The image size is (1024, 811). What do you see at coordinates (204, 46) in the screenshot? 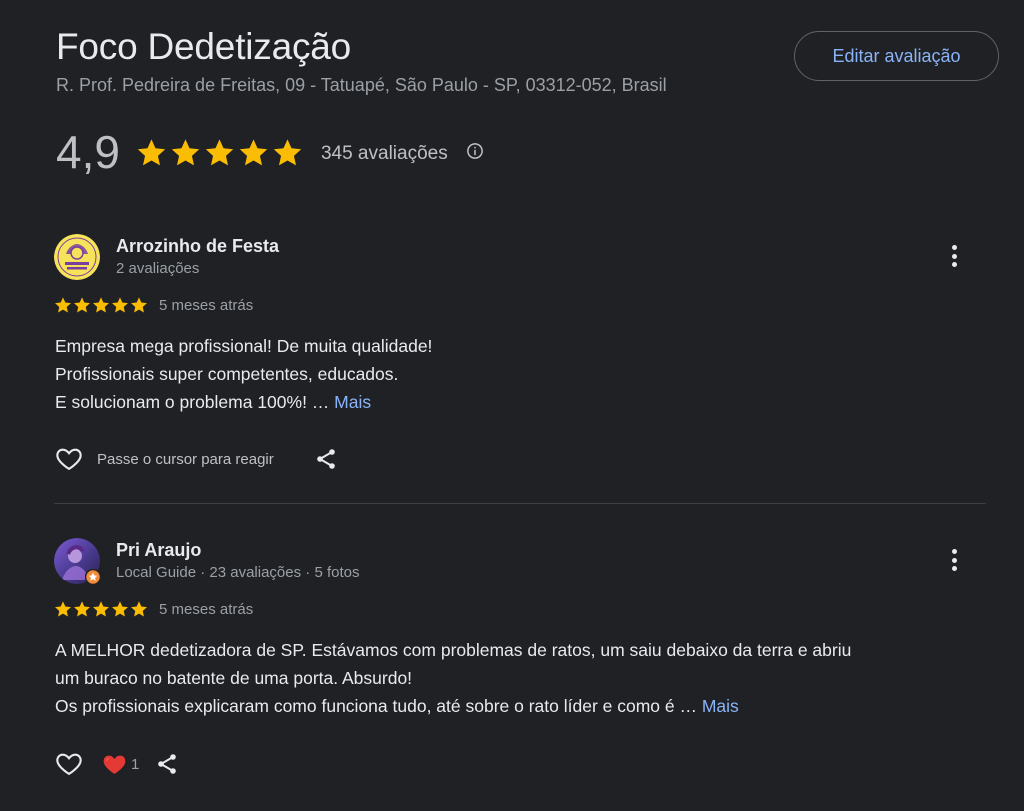
I see `business-name: Foco Dedetização` at bounding box center [204, 46].